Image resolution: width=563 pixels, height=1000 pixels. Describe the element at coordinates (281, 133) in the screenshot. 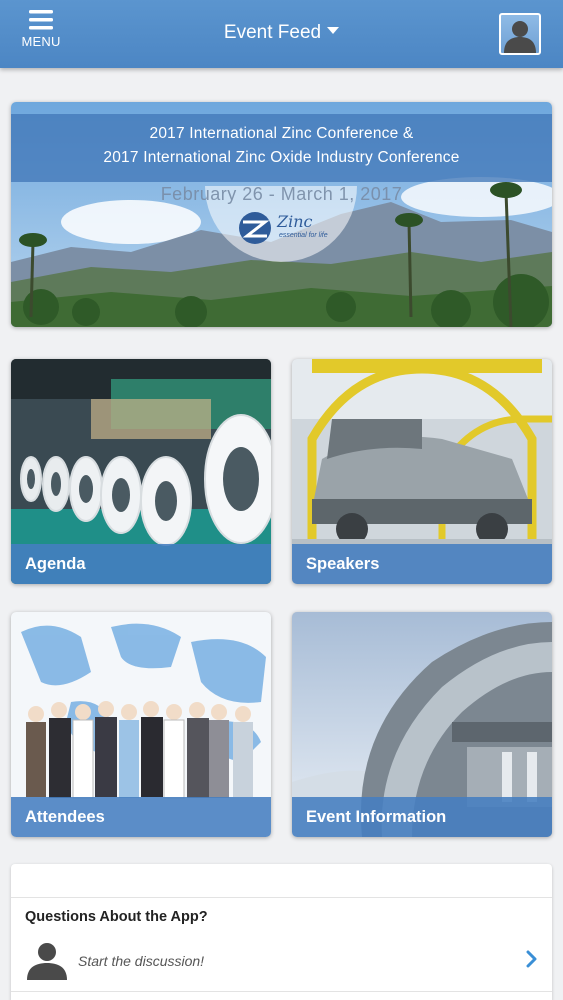

I see `banner-title-line-1: 2017 International Zinc Conference &` at that location.